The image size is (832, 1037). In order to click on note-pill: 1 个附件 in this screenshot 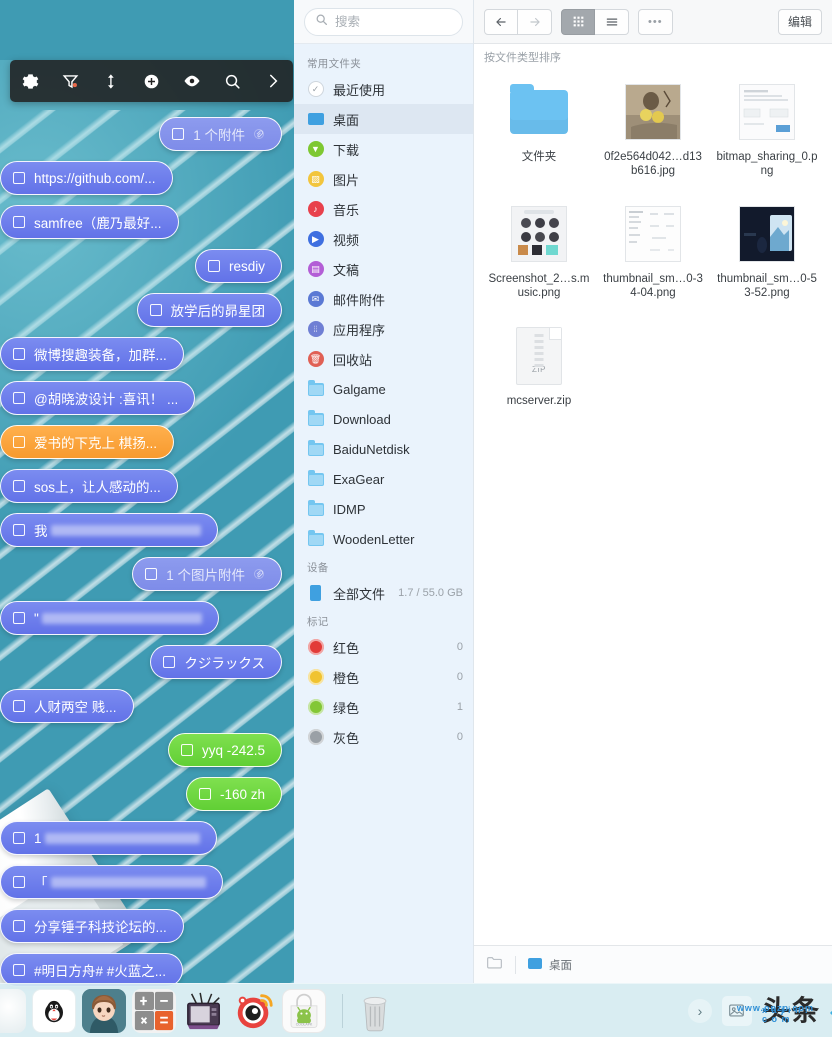, I will do `click(220, 134)`.